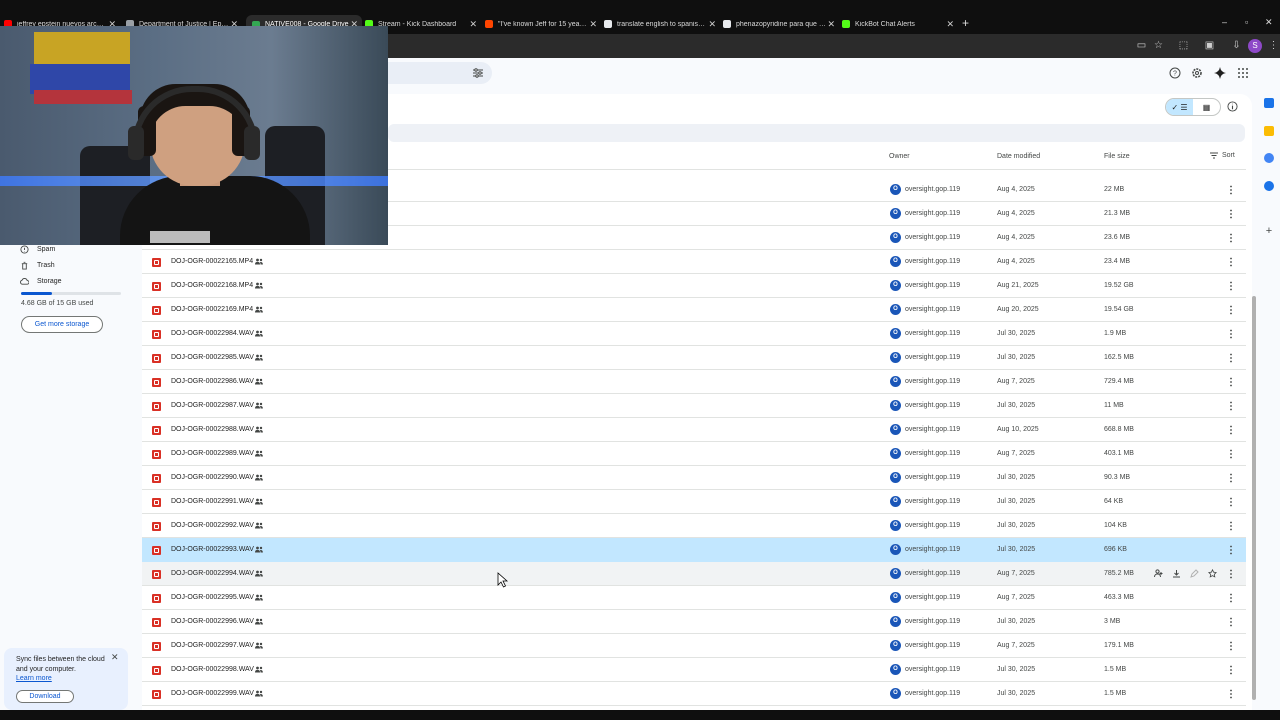 This screenshot has height=720, width=1280. Describe the element at coordinates (1220, 73) in the screenshot. I see `gemini-icon` at that location.